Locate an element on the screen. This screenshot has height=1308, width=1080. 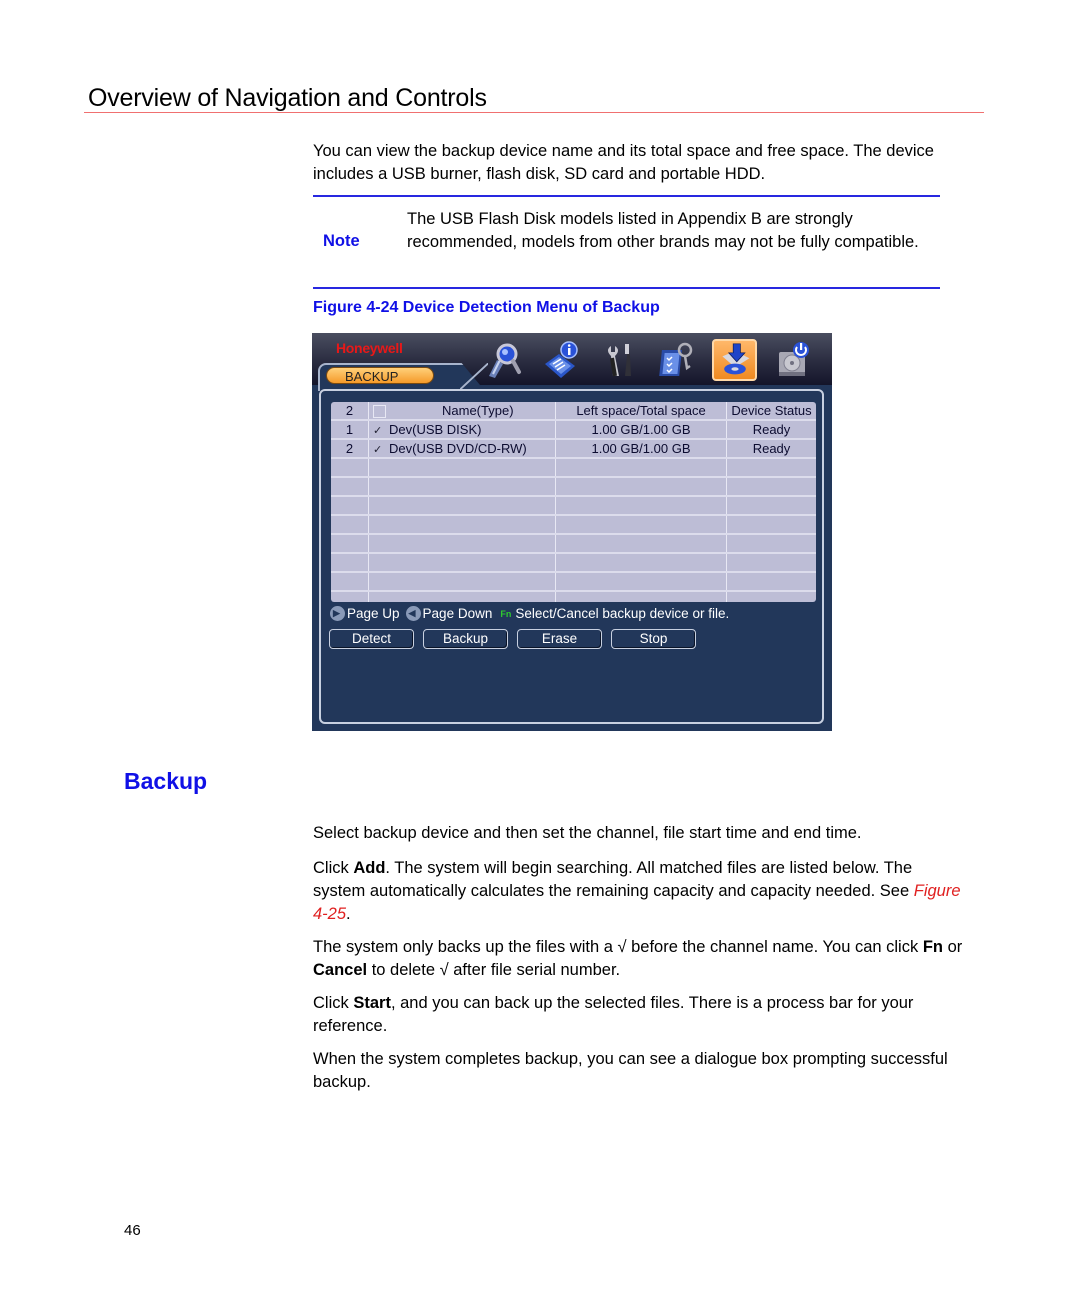
header-name: Name(Type) is located at coordinates (462, 411).